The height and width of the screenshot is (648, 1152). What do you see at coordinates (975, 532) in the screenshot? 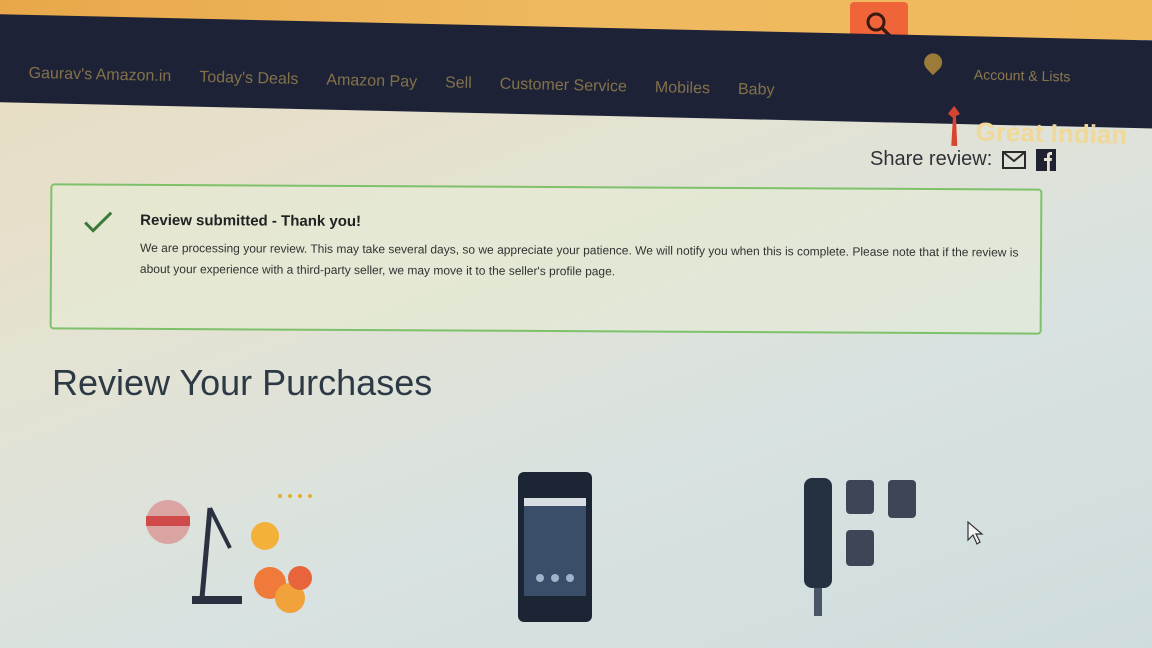
I see `mouse-cursor-icon` at bounding box center [975, 532].